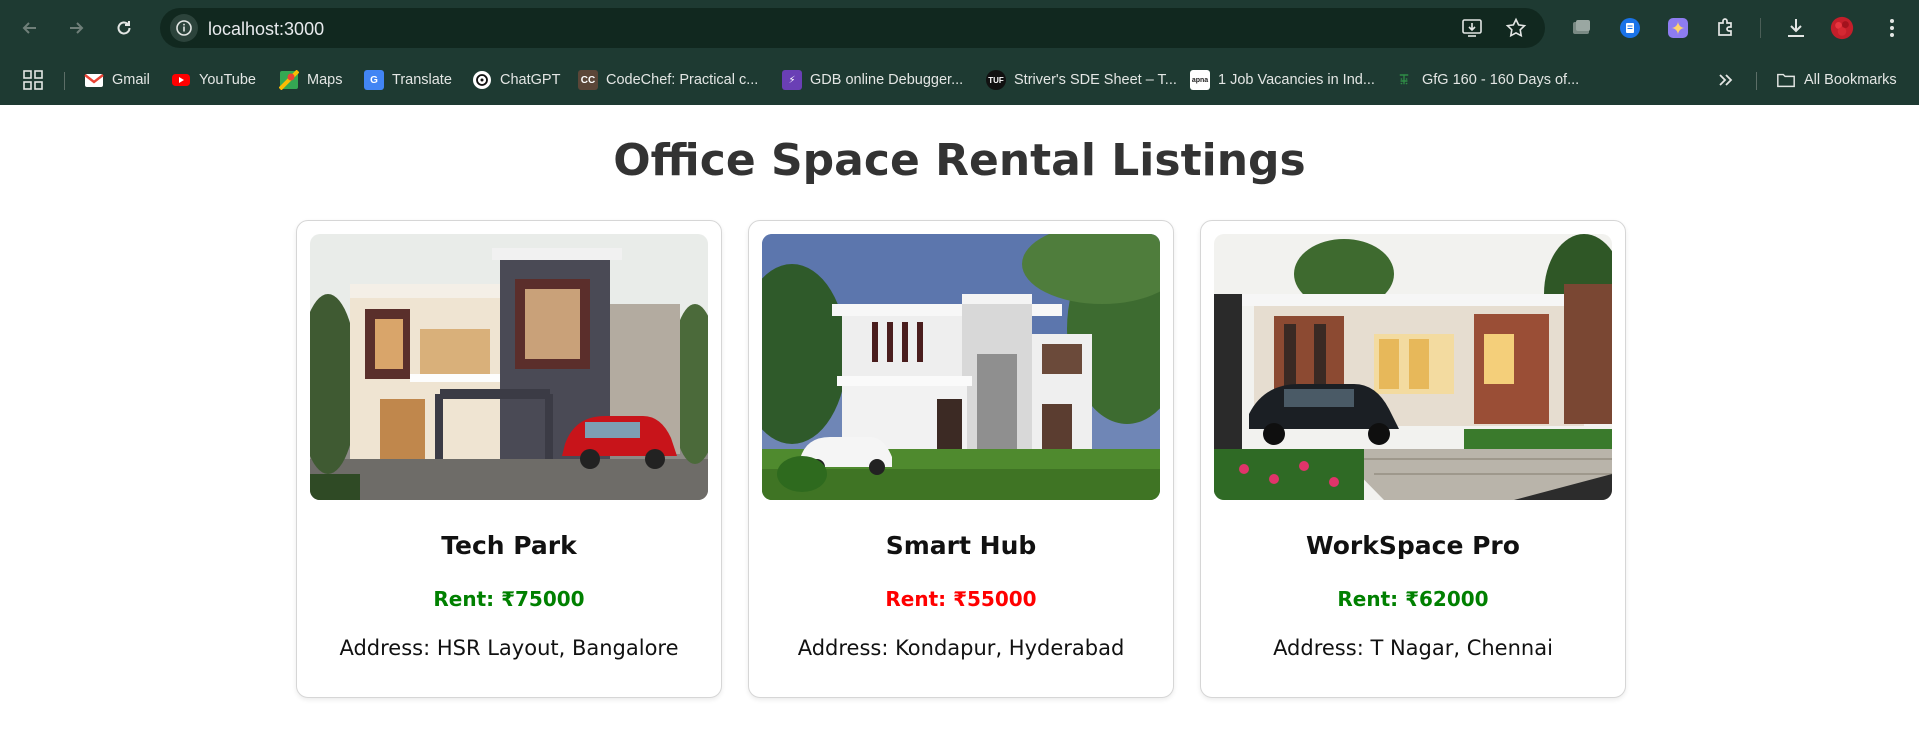 This screenshot has height=749, width=1919. What do you see at coordinates (1726, 28) in the screenshot?
I see `extensions-puzzle-icon` at bounding box center [1726, 28].